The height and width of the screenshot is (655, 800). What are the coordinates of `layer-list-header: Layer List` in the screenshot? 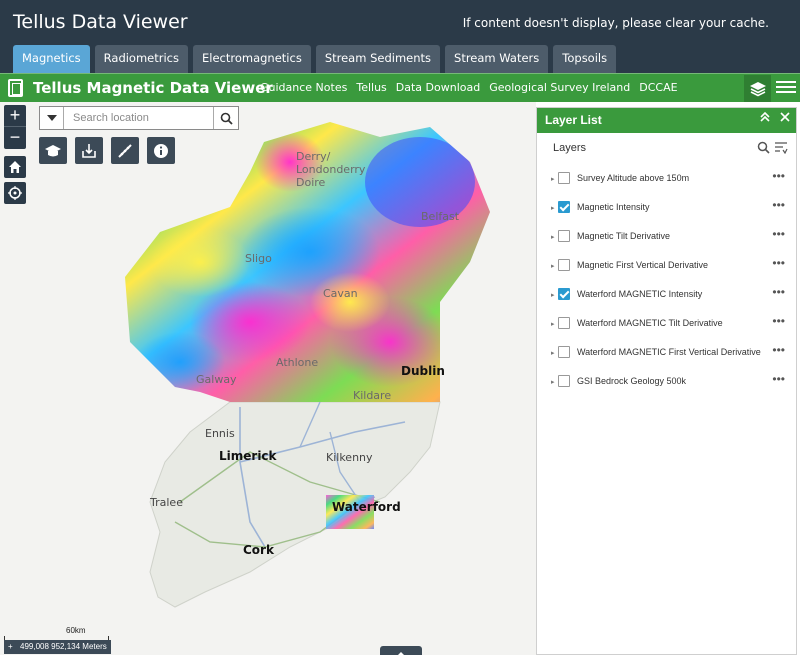 It's located at (666, 120).